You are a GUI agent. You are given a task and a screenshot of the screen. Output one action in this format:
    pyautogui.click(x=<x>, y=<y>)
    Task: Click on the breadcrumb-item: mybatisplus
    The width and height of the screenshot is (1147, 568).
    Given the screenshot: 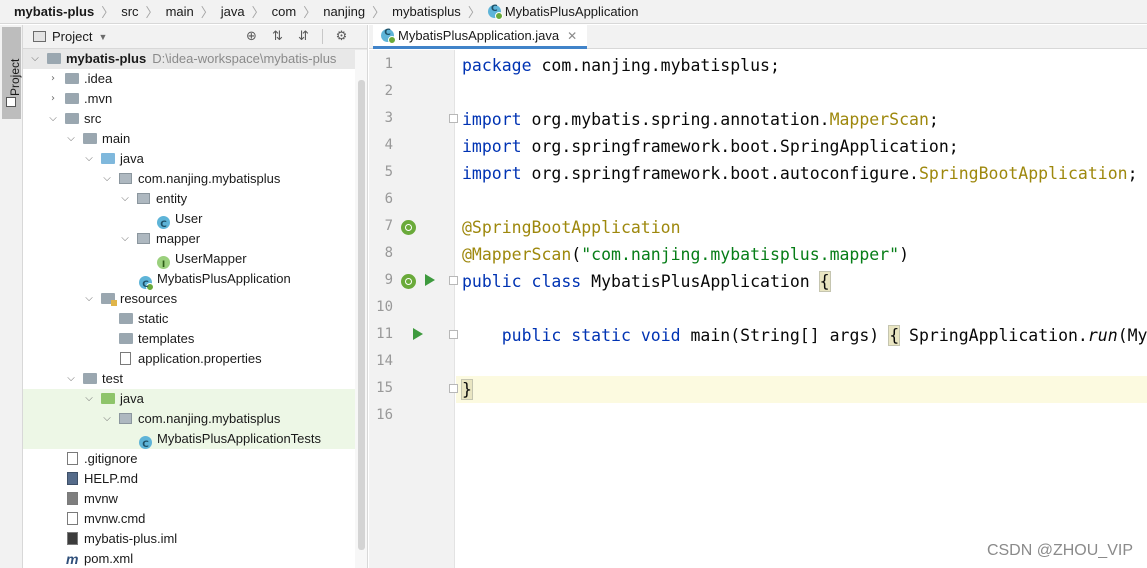 What is the action you would take?
    pyautogui.click(x=426, y=11)
    